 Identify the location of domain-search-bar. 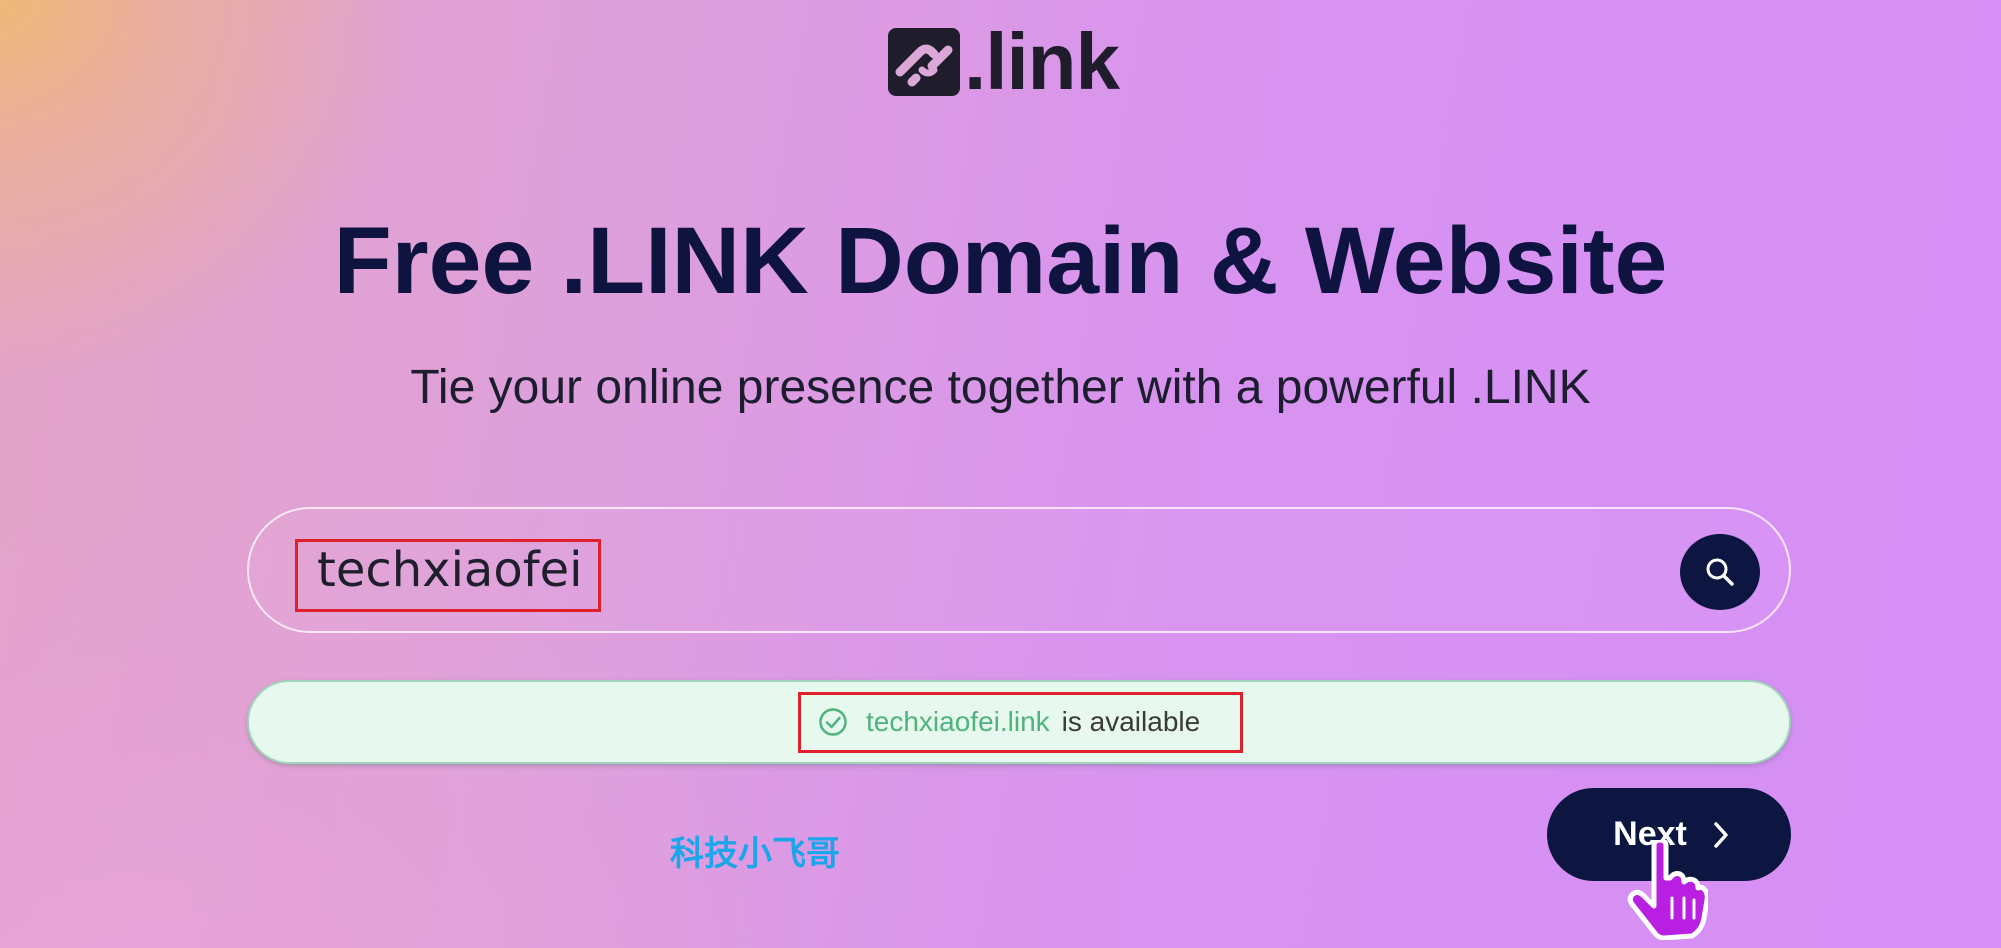
(1019, 570).